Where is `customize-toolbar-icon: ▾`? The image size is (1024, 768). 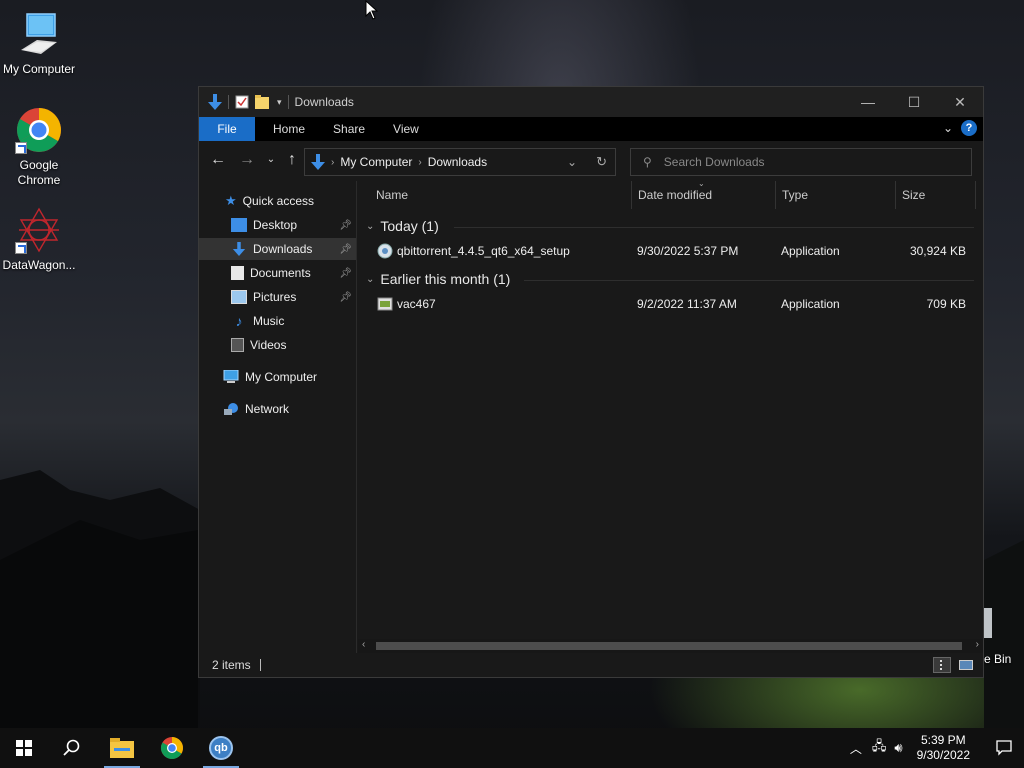
customize-toolbar-icon: ▾ is located at coordinates (279, 102).